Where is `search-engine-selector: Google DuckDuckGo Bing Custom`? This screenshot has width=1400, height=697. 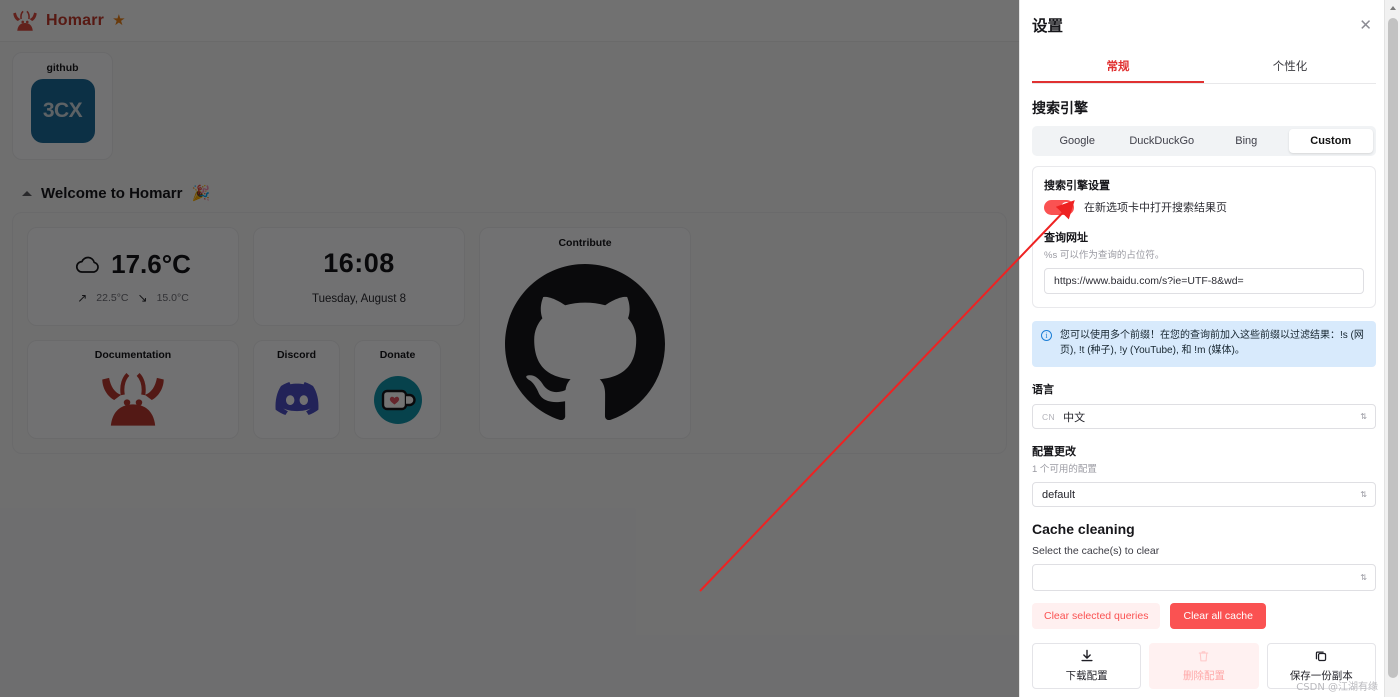
search-engine-selector: Google DuckDuckGo Bing Custom is located at coordinates (1204, 141).